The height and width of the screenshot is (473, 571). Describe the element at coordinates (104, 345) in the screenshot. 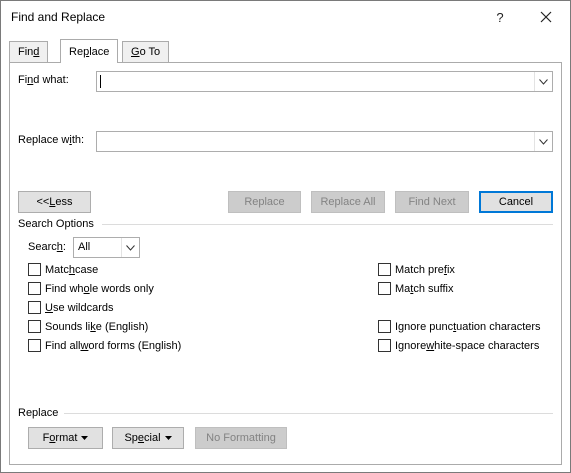

I see `find-all-word-forms-checkbox: Find all w ord forms (English)` at that location.